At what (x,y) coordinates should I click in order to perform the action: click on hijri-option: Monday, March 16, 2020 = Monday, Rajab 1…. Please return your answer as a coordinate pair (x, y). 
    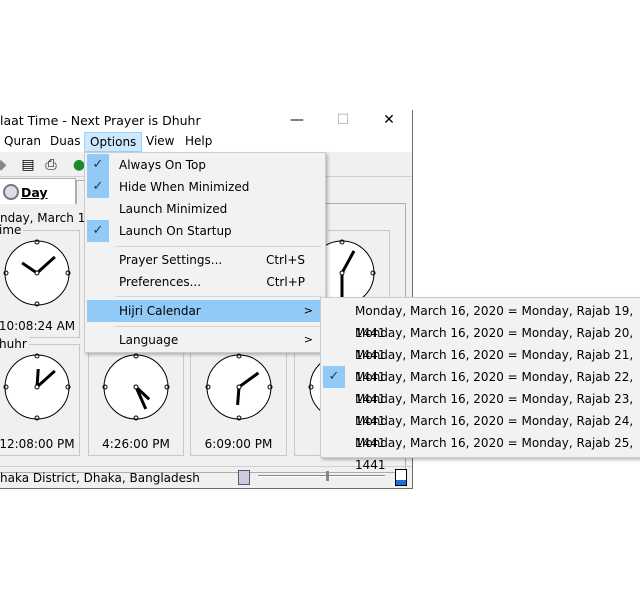
    Looking at the image, I should click on (481, 320).